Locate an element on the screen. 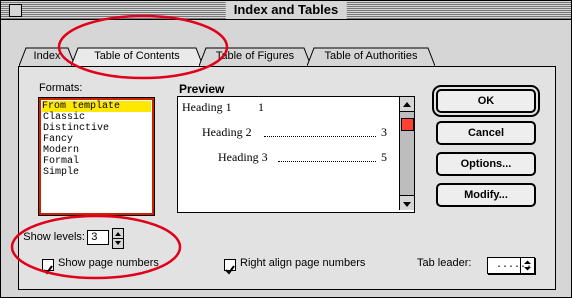 The width and height of the screenshot is (572, 298). popup-arrows-icon is located at coordinates (527, 265).